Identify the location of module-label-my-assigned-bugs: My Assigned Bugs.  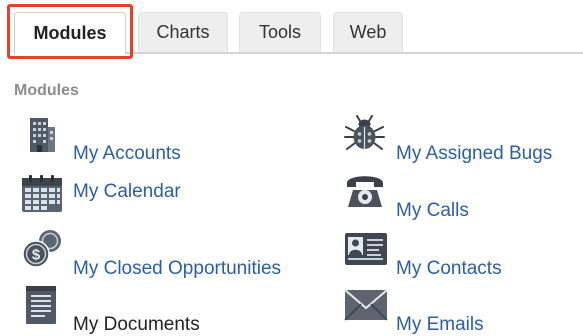
(474, 154).